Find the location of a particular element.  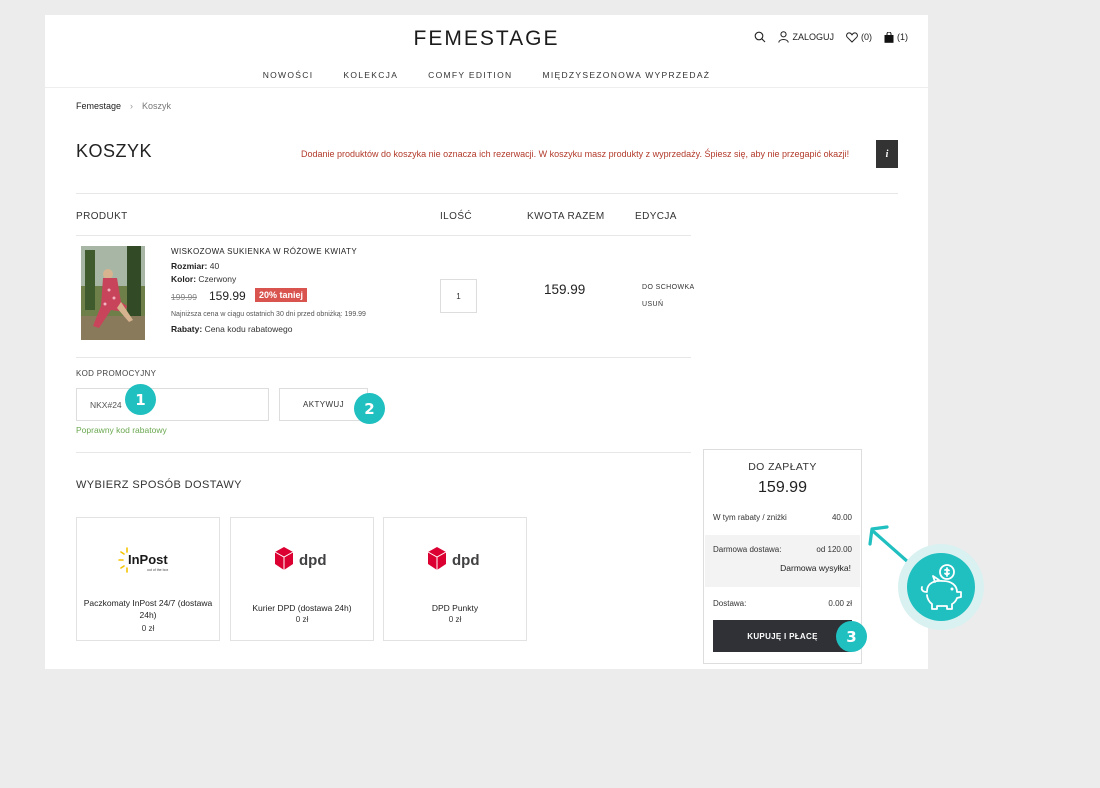

move-to-wishlist-link: DO SCHOWKA is located at coordinates (668, 287).